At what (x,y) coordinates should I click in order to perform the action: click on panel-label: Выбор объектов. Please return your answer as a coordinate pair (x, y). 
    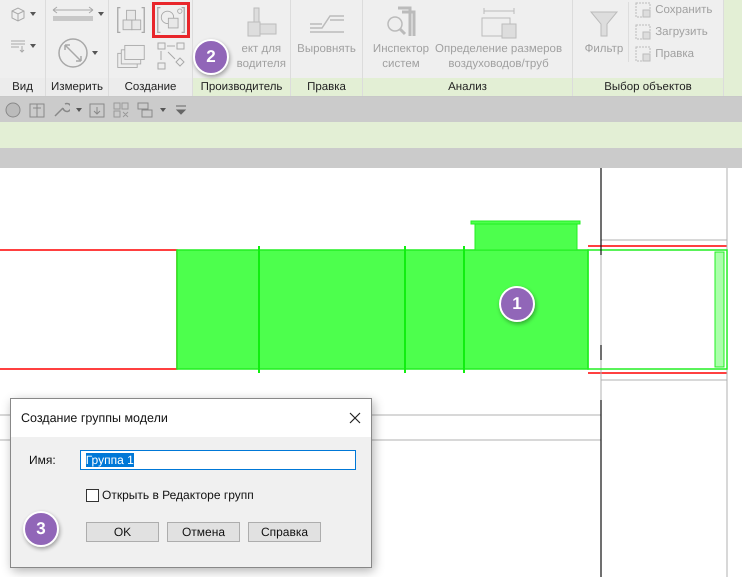
    Looking at the image, I should click on (648, 87).